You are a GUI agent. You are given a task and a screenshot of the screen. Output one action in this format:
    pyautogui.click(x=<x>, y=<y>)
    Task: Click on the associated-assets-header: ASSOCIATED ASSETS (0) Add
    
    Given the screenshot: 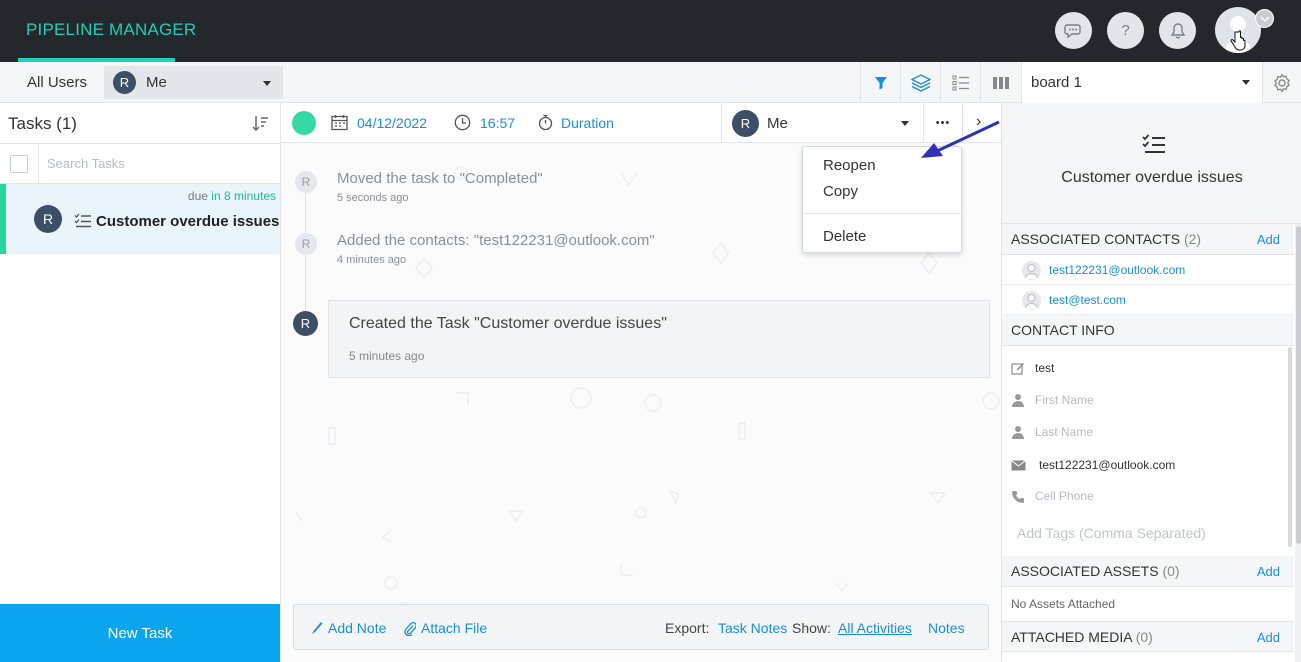 What is the action you would take?
    pyautogui.click(x=1148, y=571)
    